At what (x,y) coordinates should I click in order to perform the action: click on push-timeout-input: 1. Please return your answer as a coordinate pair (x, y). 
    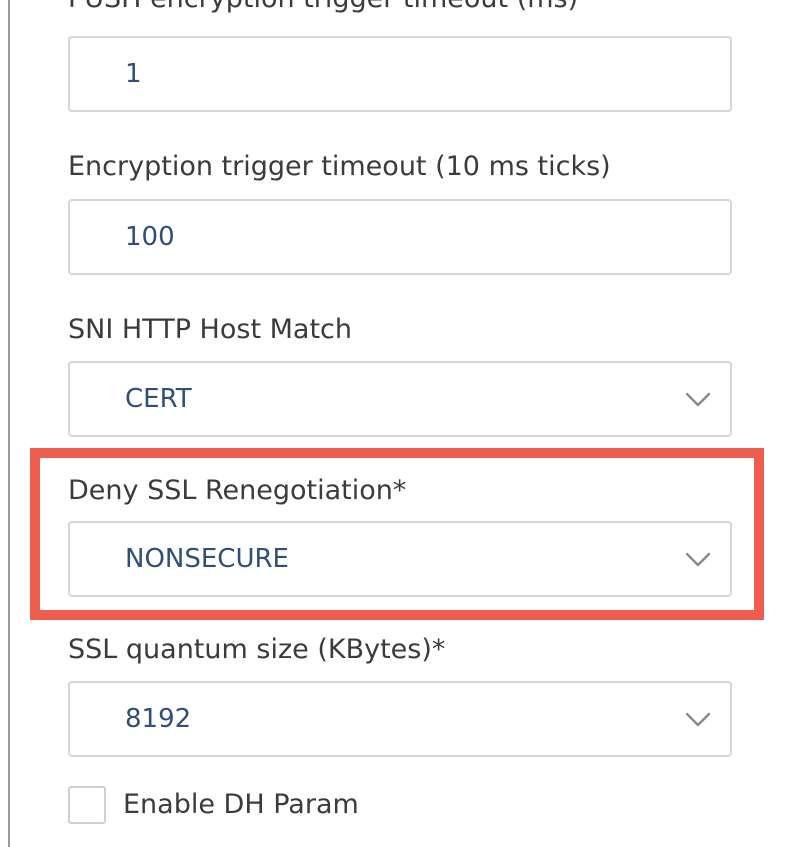
    Looking at the image, I should click on (400, 74).